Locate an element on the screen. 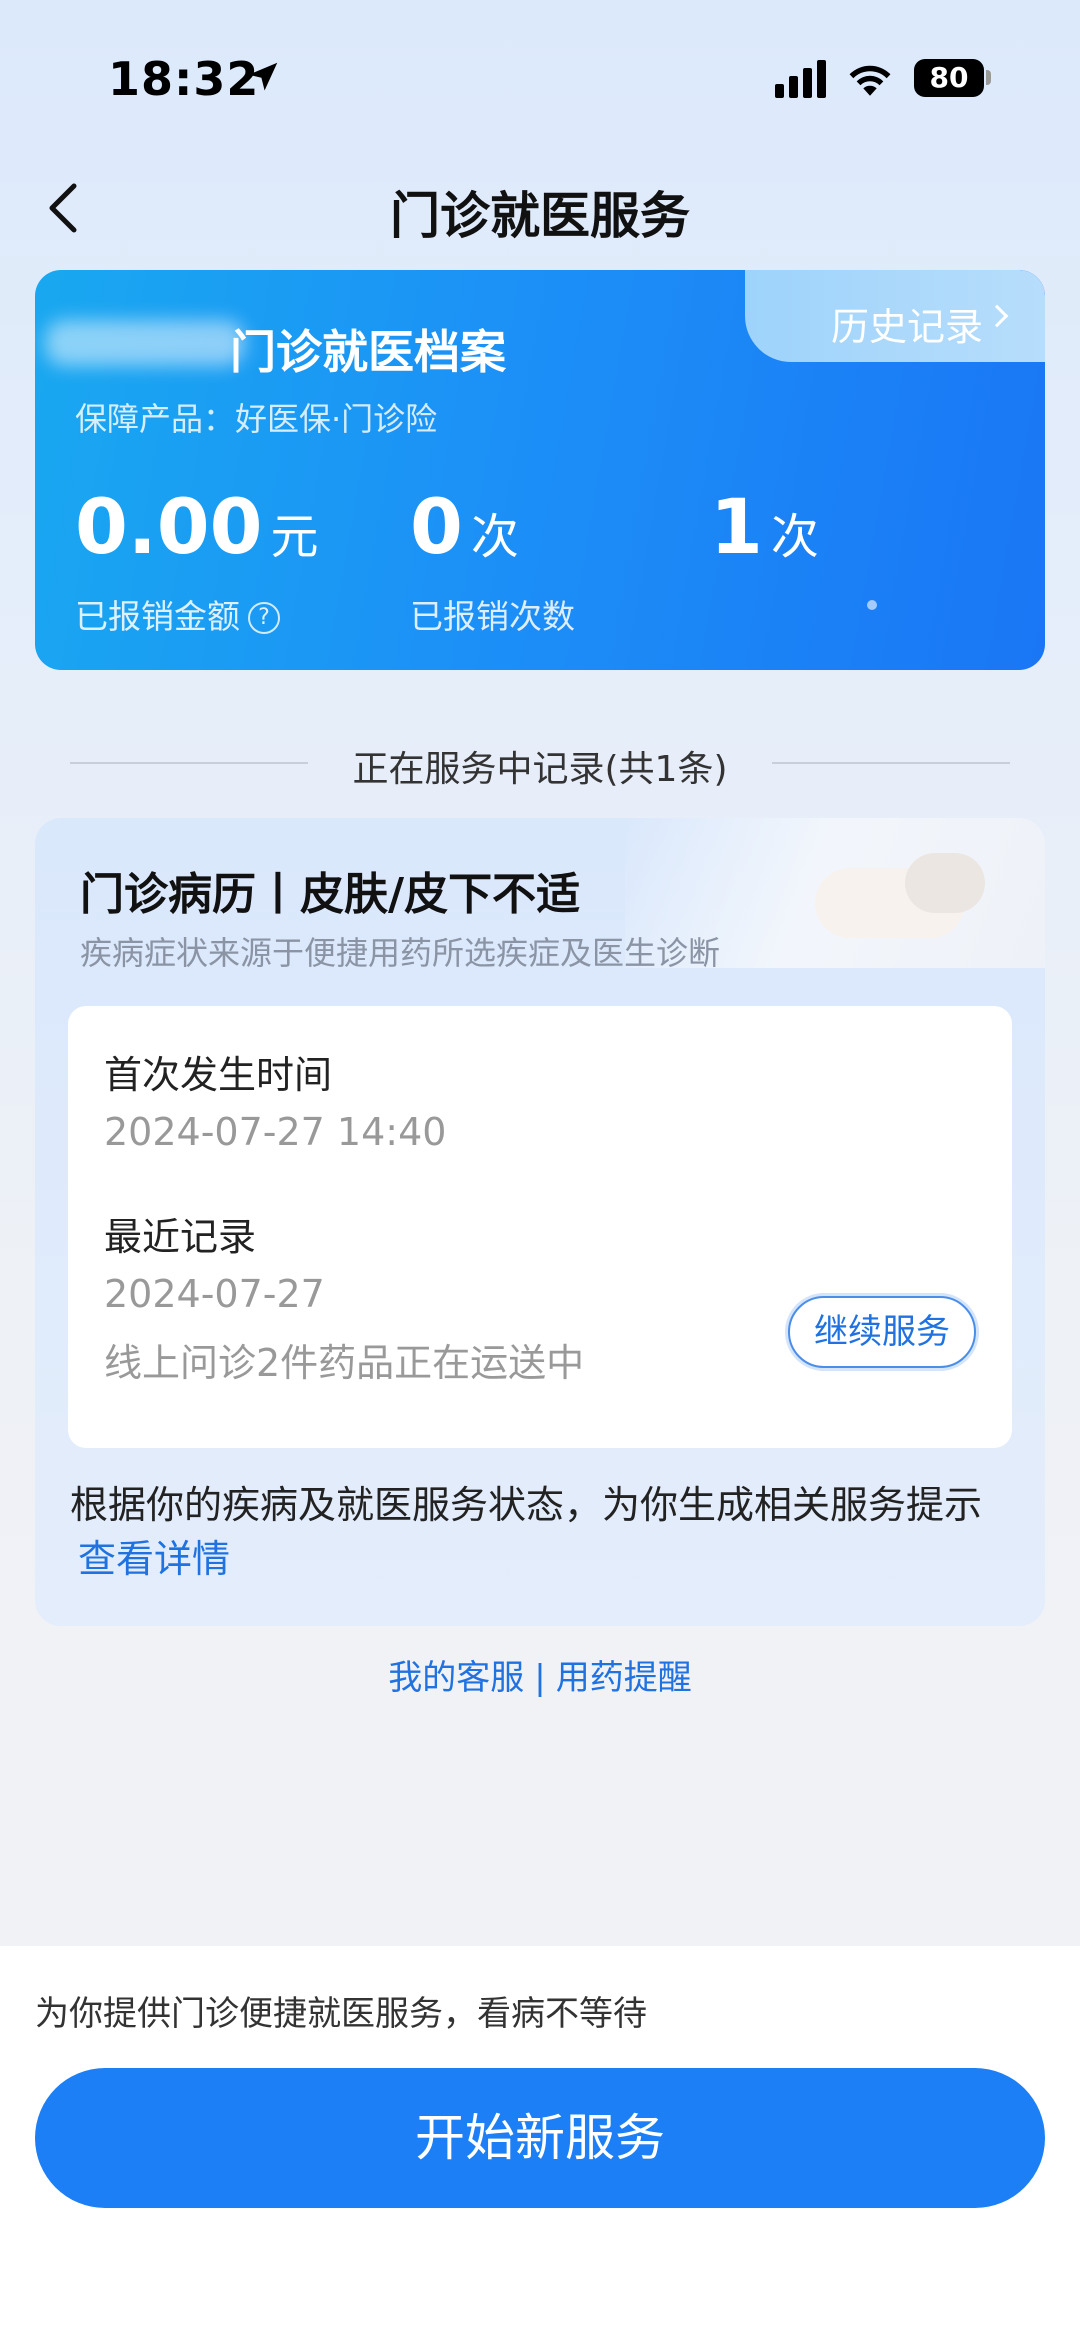 Image resolution: width=1080 pixels, height=2341 pixels. reimbursed-count: 0次 is located at coordinates (464, 526).